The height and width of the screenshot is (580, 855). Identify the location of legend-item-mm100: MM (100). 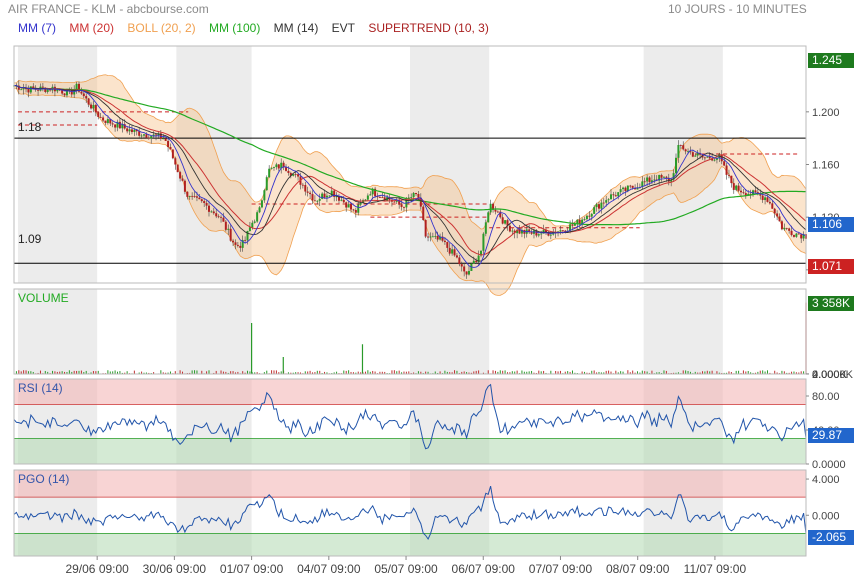
(234, 28).